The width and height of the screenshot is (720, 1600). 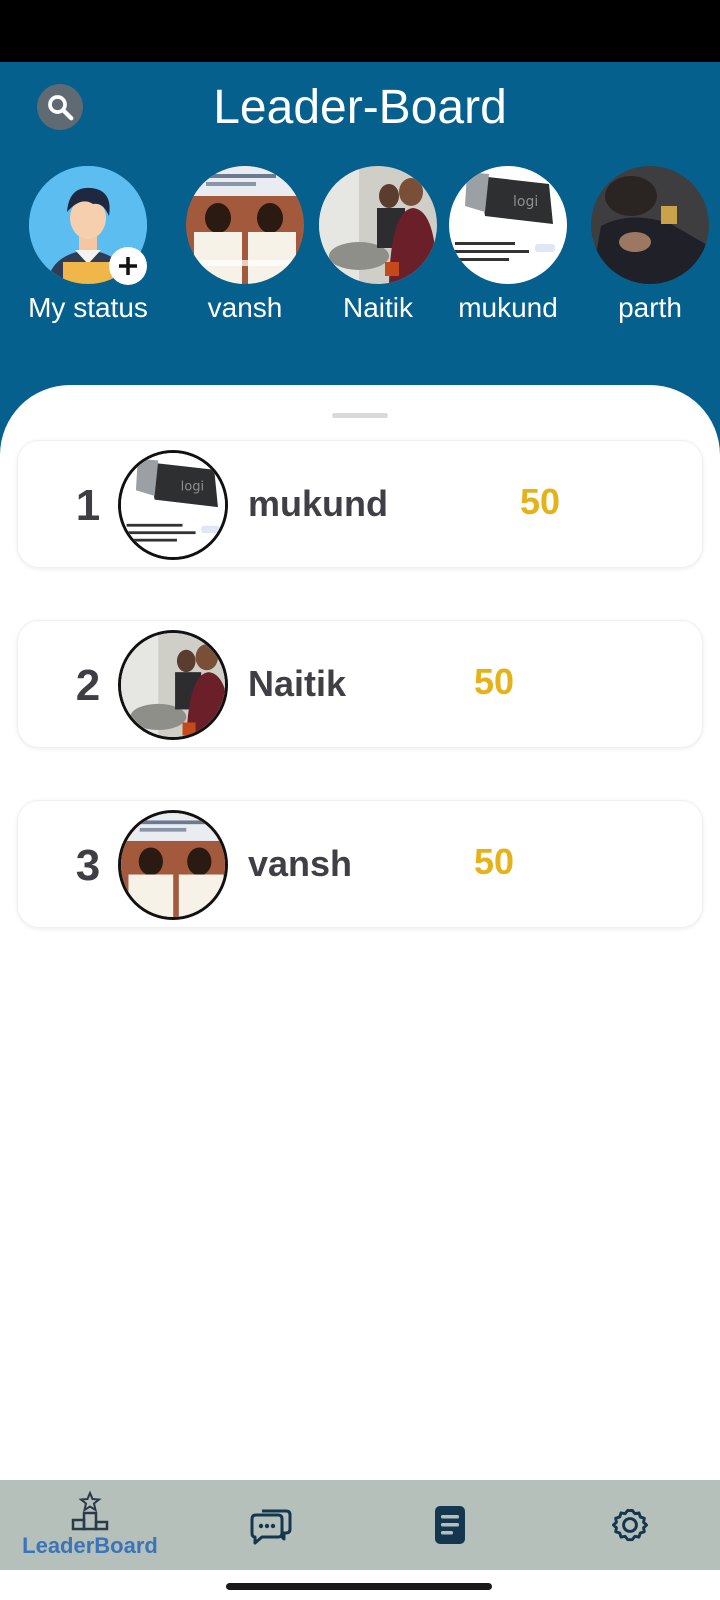 I want to click on nav-documents, so click(x=450, y=1525).